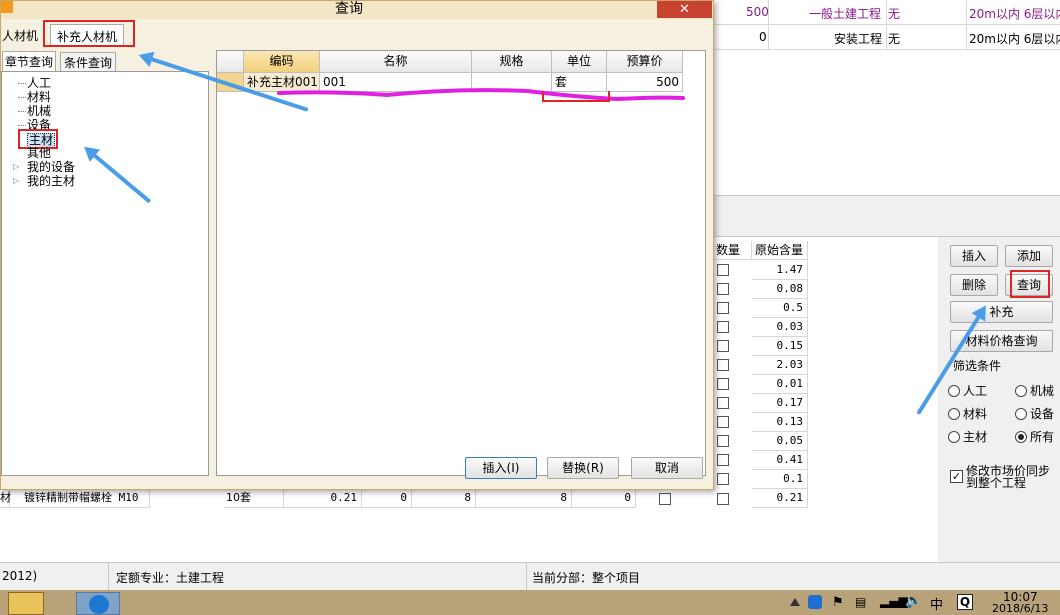 The width and height of the screenshot is (1060, 615). Describe the element at coordinates (913, 601) in the screenshot. I see `tray-volume-icon: 🔈` at that location.